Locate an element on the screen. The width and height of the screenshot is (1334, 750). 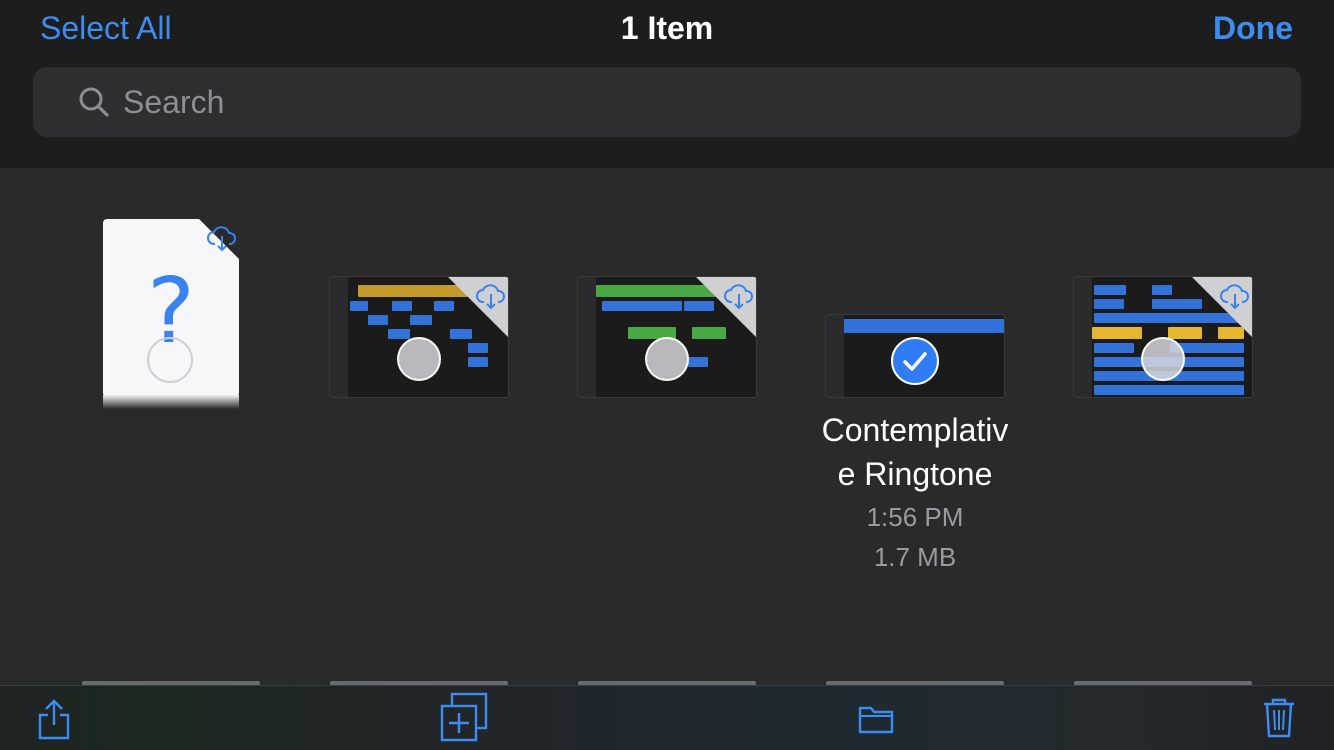
file-name: Contemplativ e Ringtone is located at coordinates (915, 452).